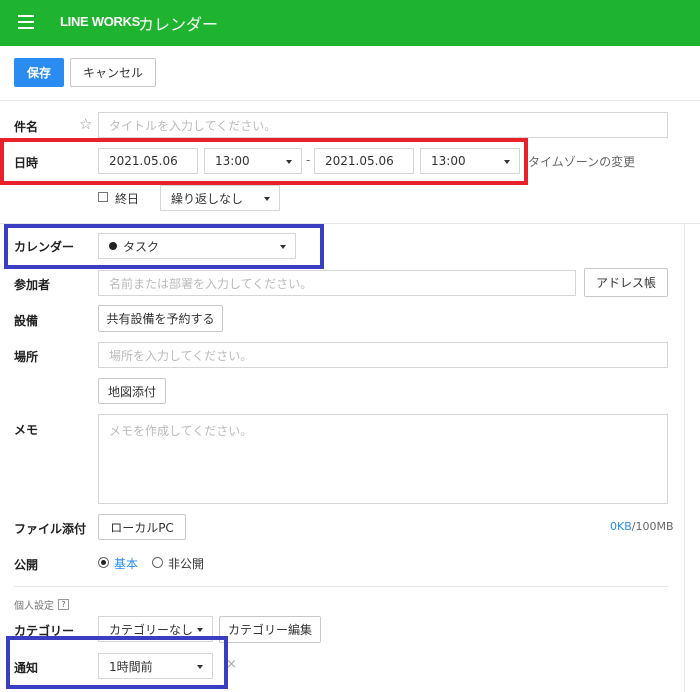 The image size is (700, 692). Describe the element at coordinates (132, 391) in the screenshot. I see `map-attach-button: 地図添付` at that location.